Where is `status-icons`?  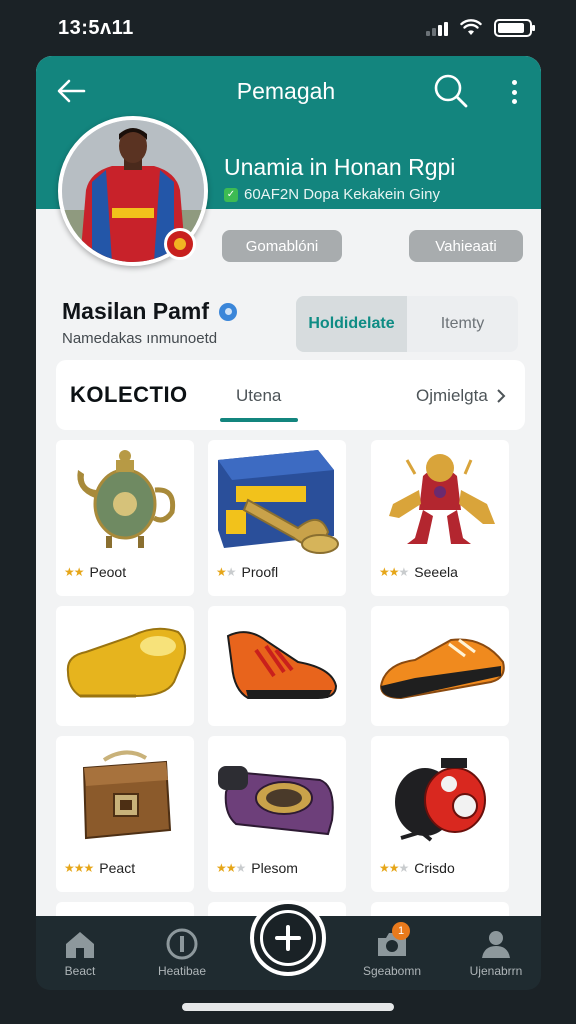 status-icons is located at coordinates (480, 28).